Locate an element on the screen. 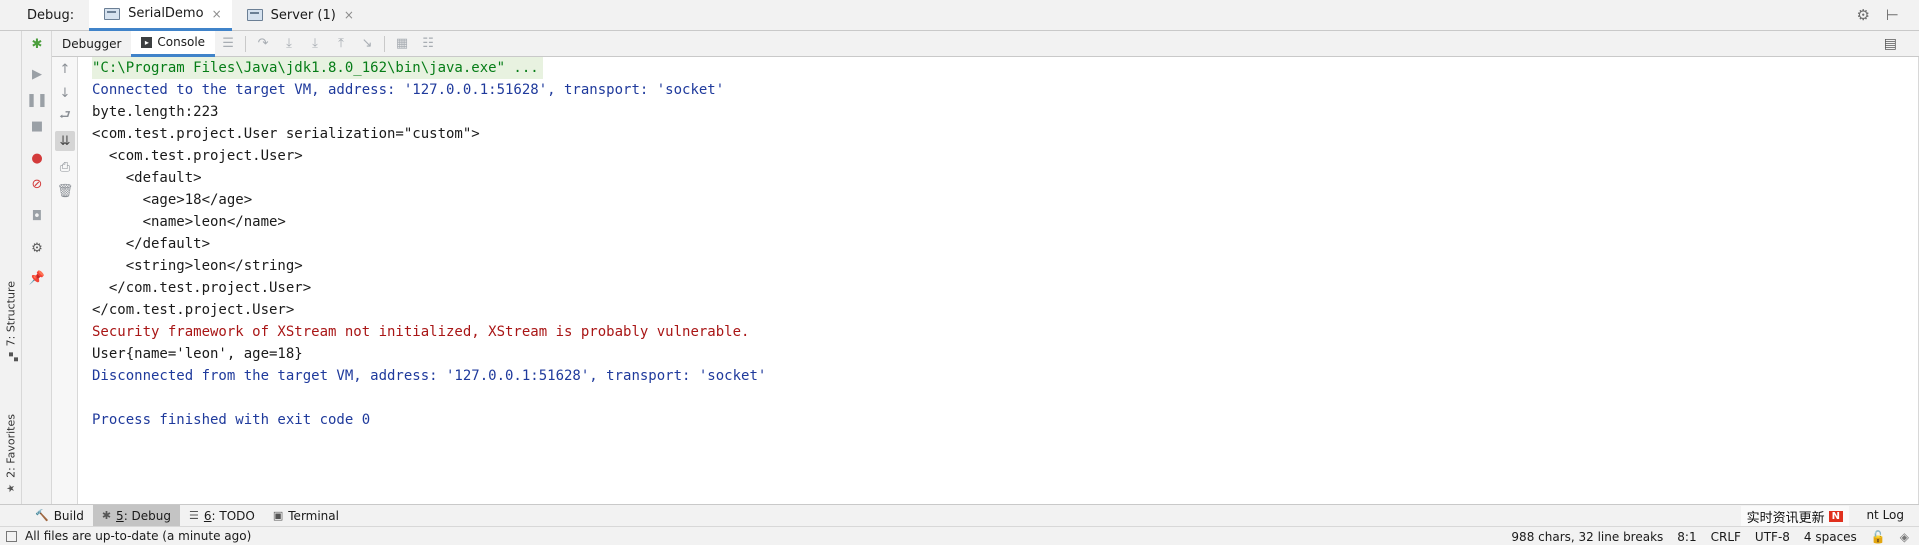 Image resolution: width=1919 pixels, height=545 pixels. list-icon: ☰ is located at coordinates (194, 515).